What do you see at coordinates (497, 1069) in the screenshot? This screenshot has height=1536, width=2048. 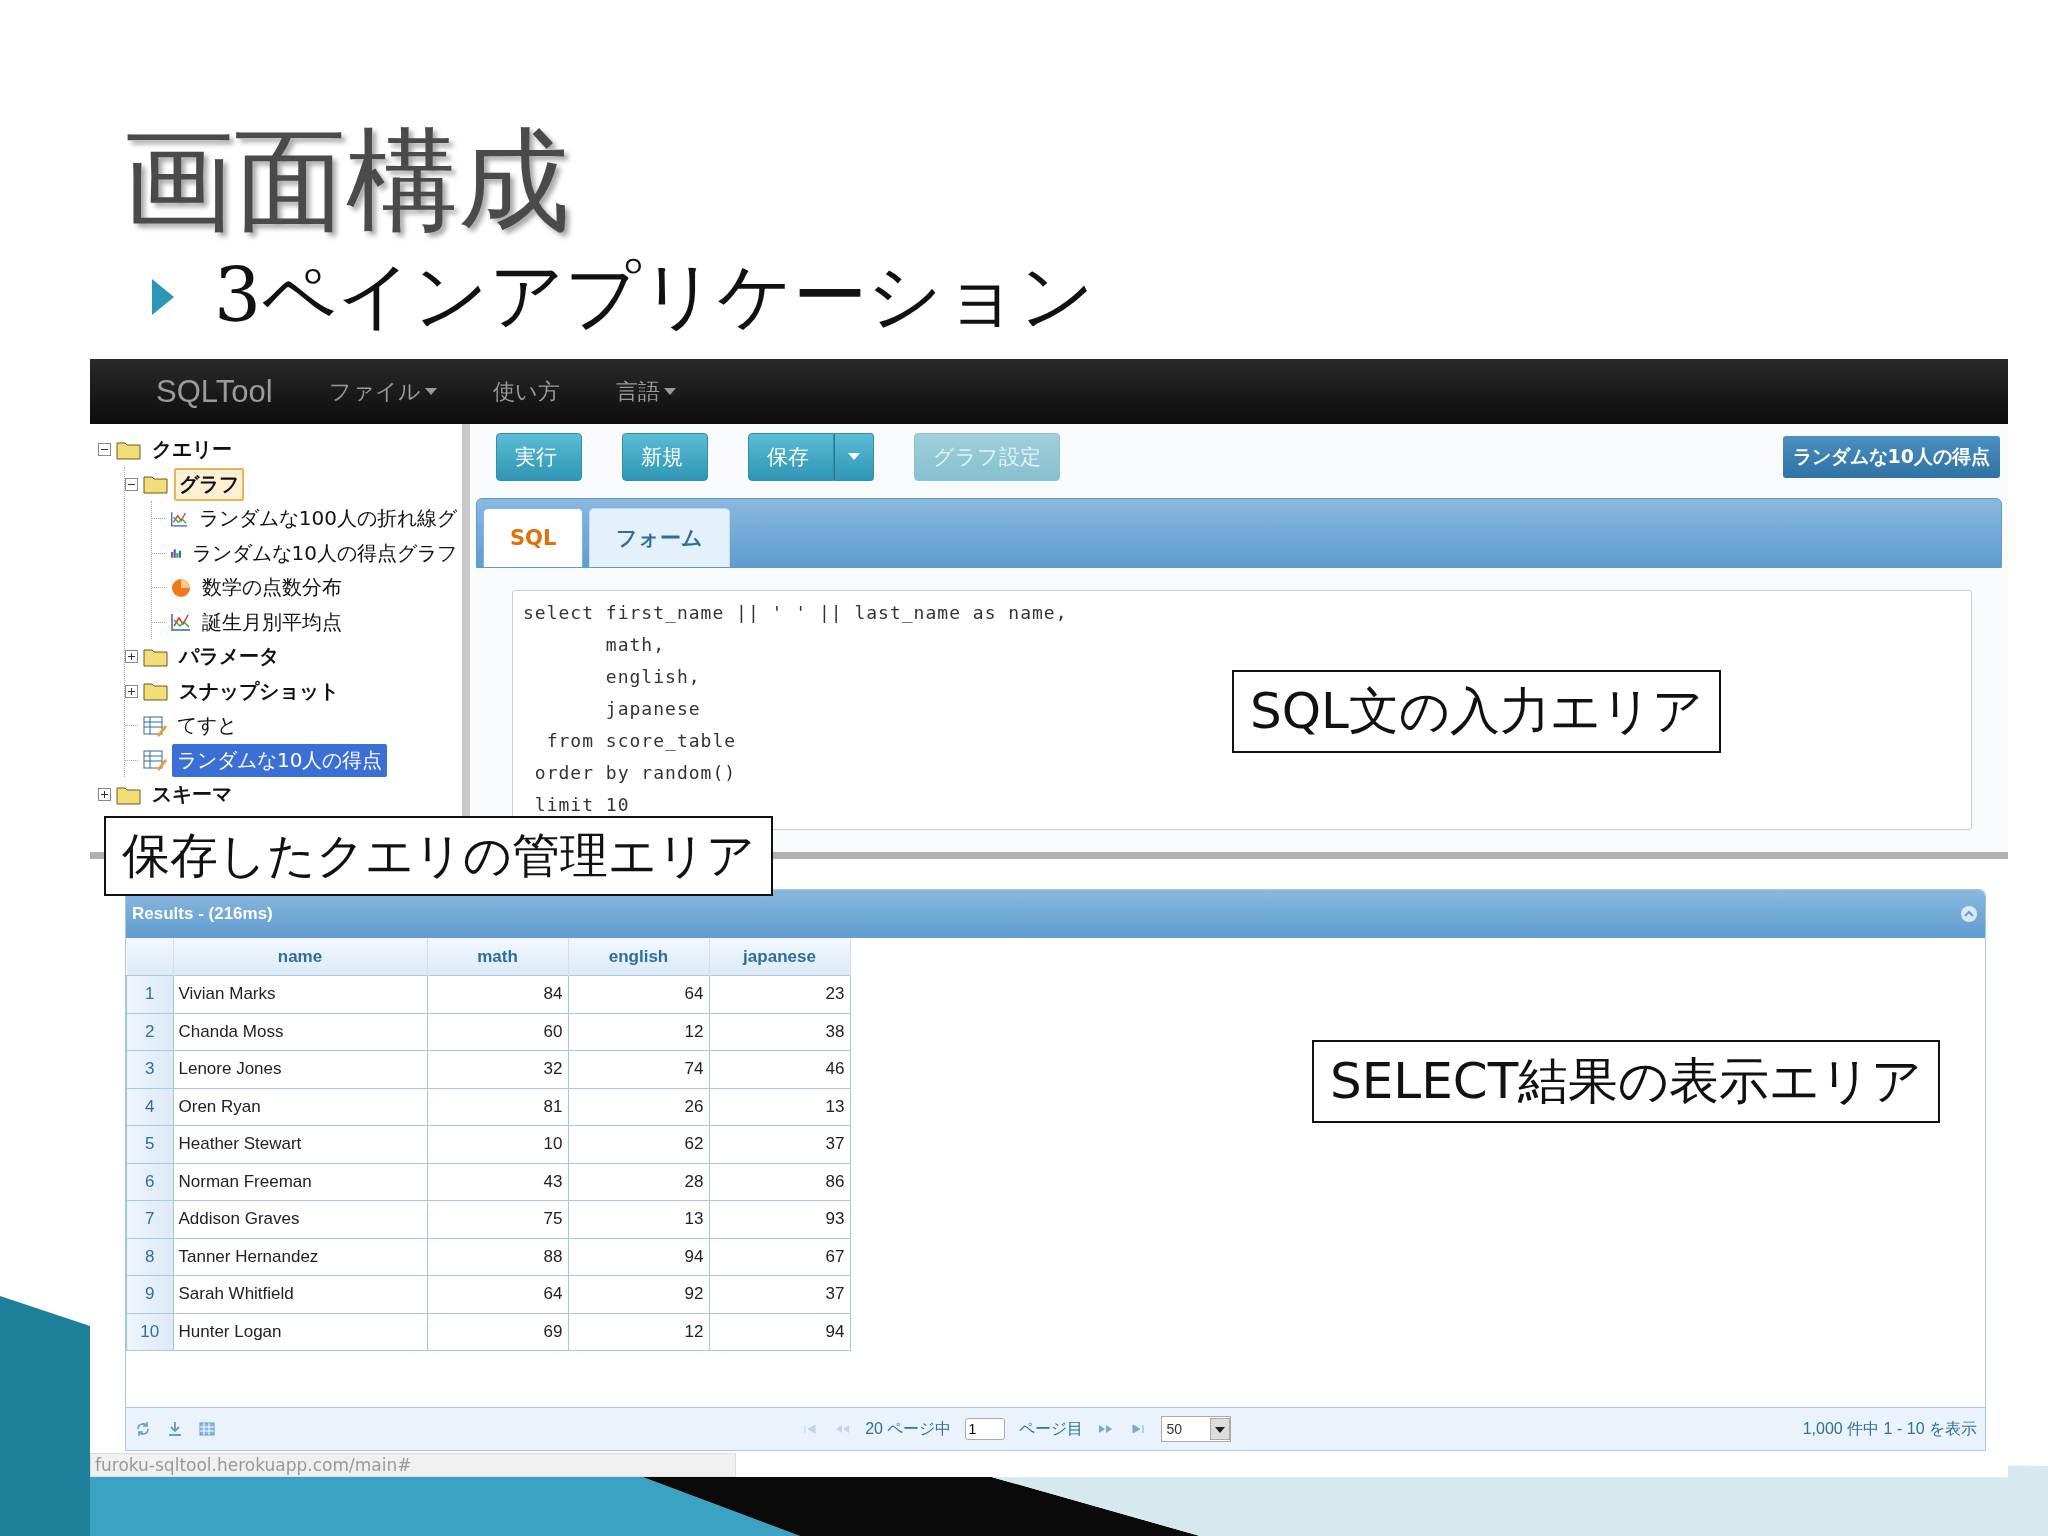 I see `table-cell: 32` at bounding box center [497, 1069].